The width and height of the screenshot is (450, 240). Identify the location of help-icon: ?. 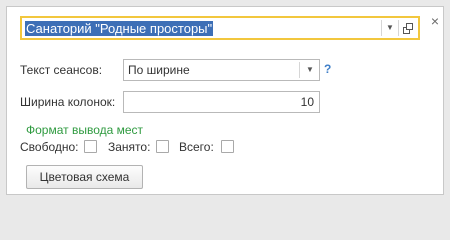
(327, 69).